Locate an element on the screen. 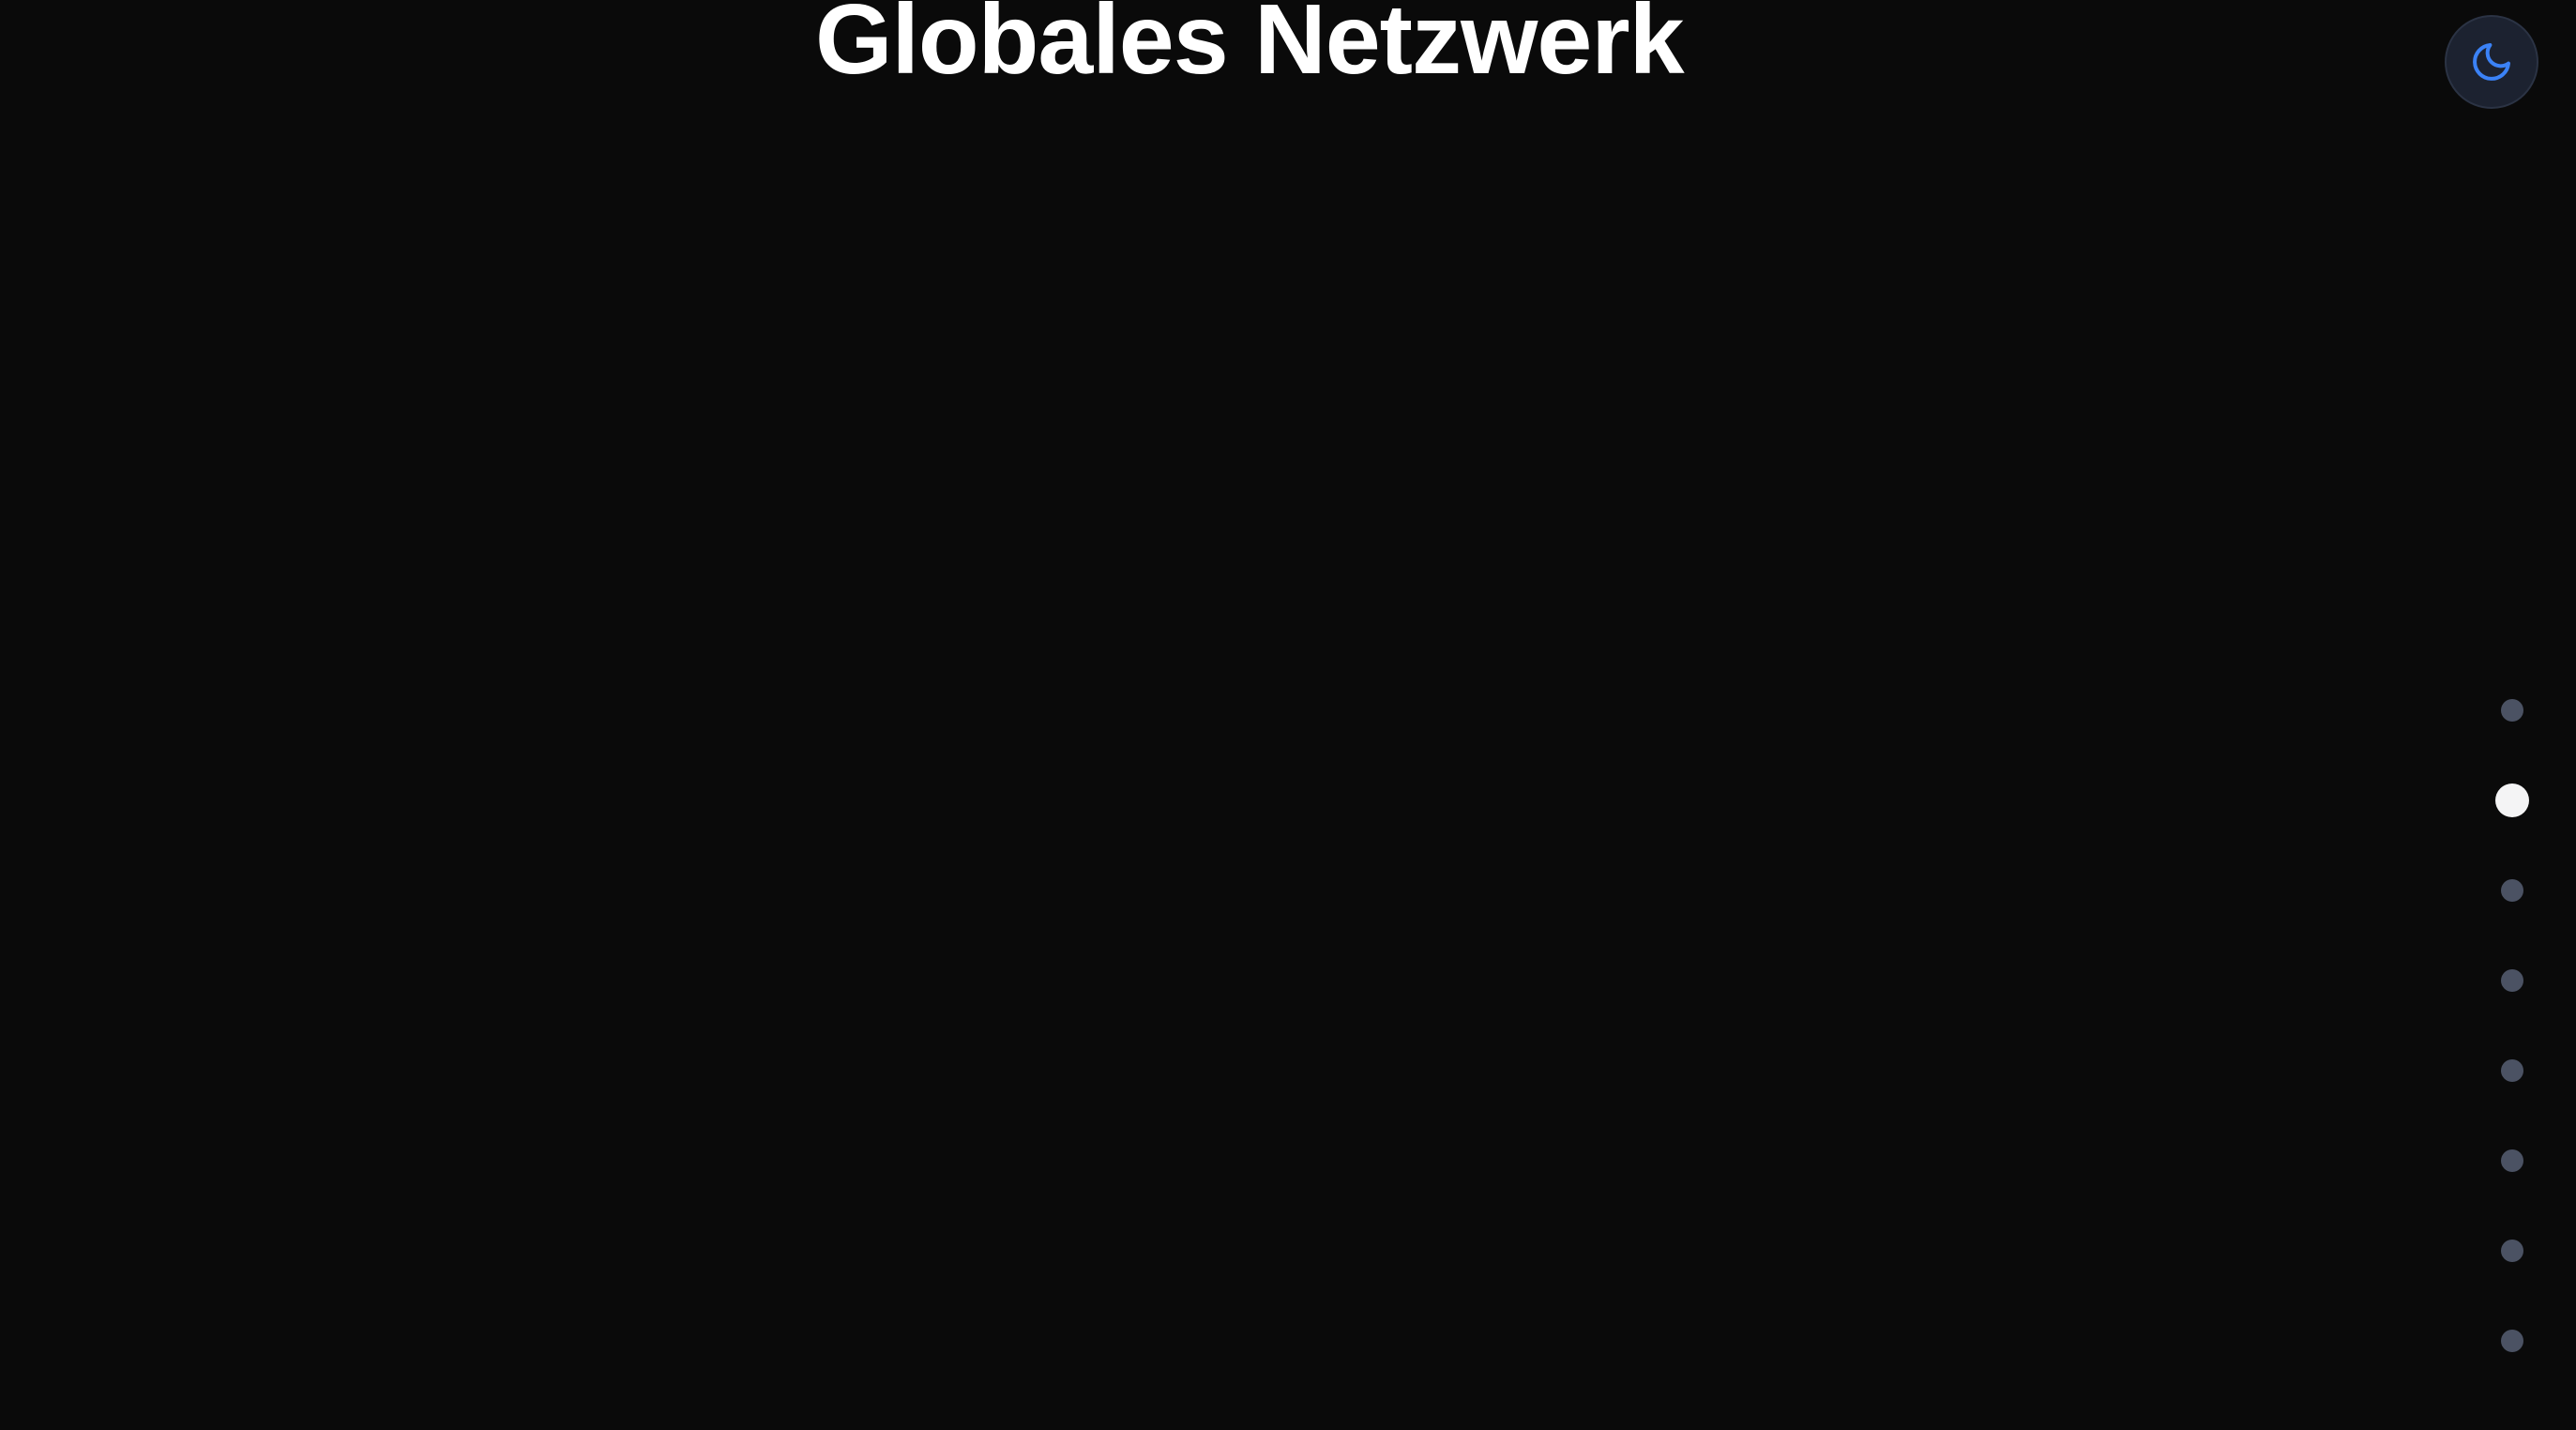 The height and width of the screenshot is (1430, 2576). section-nav-dot-active is located at coordinates (2512, 800).